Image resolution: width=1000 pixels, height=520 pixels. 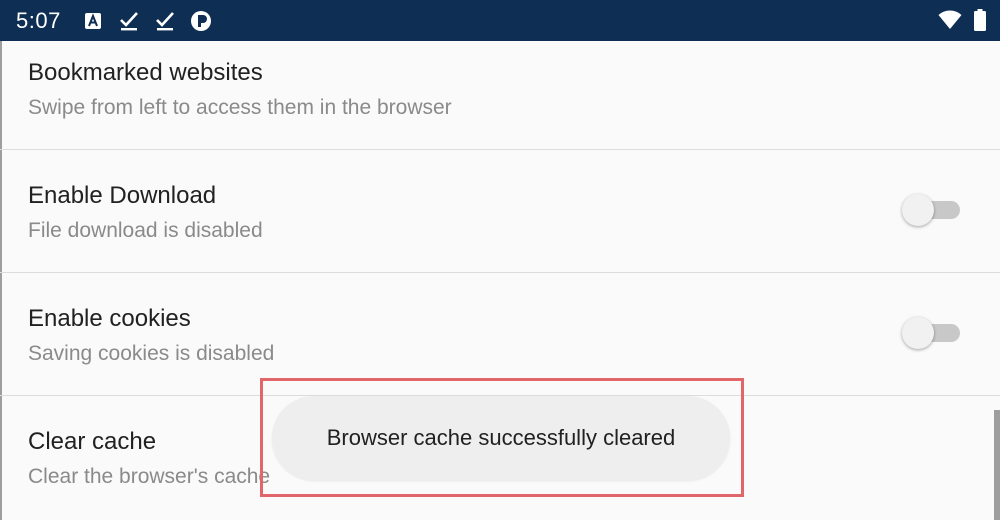 I want to click on a-icon, so click(x=93, y=21).